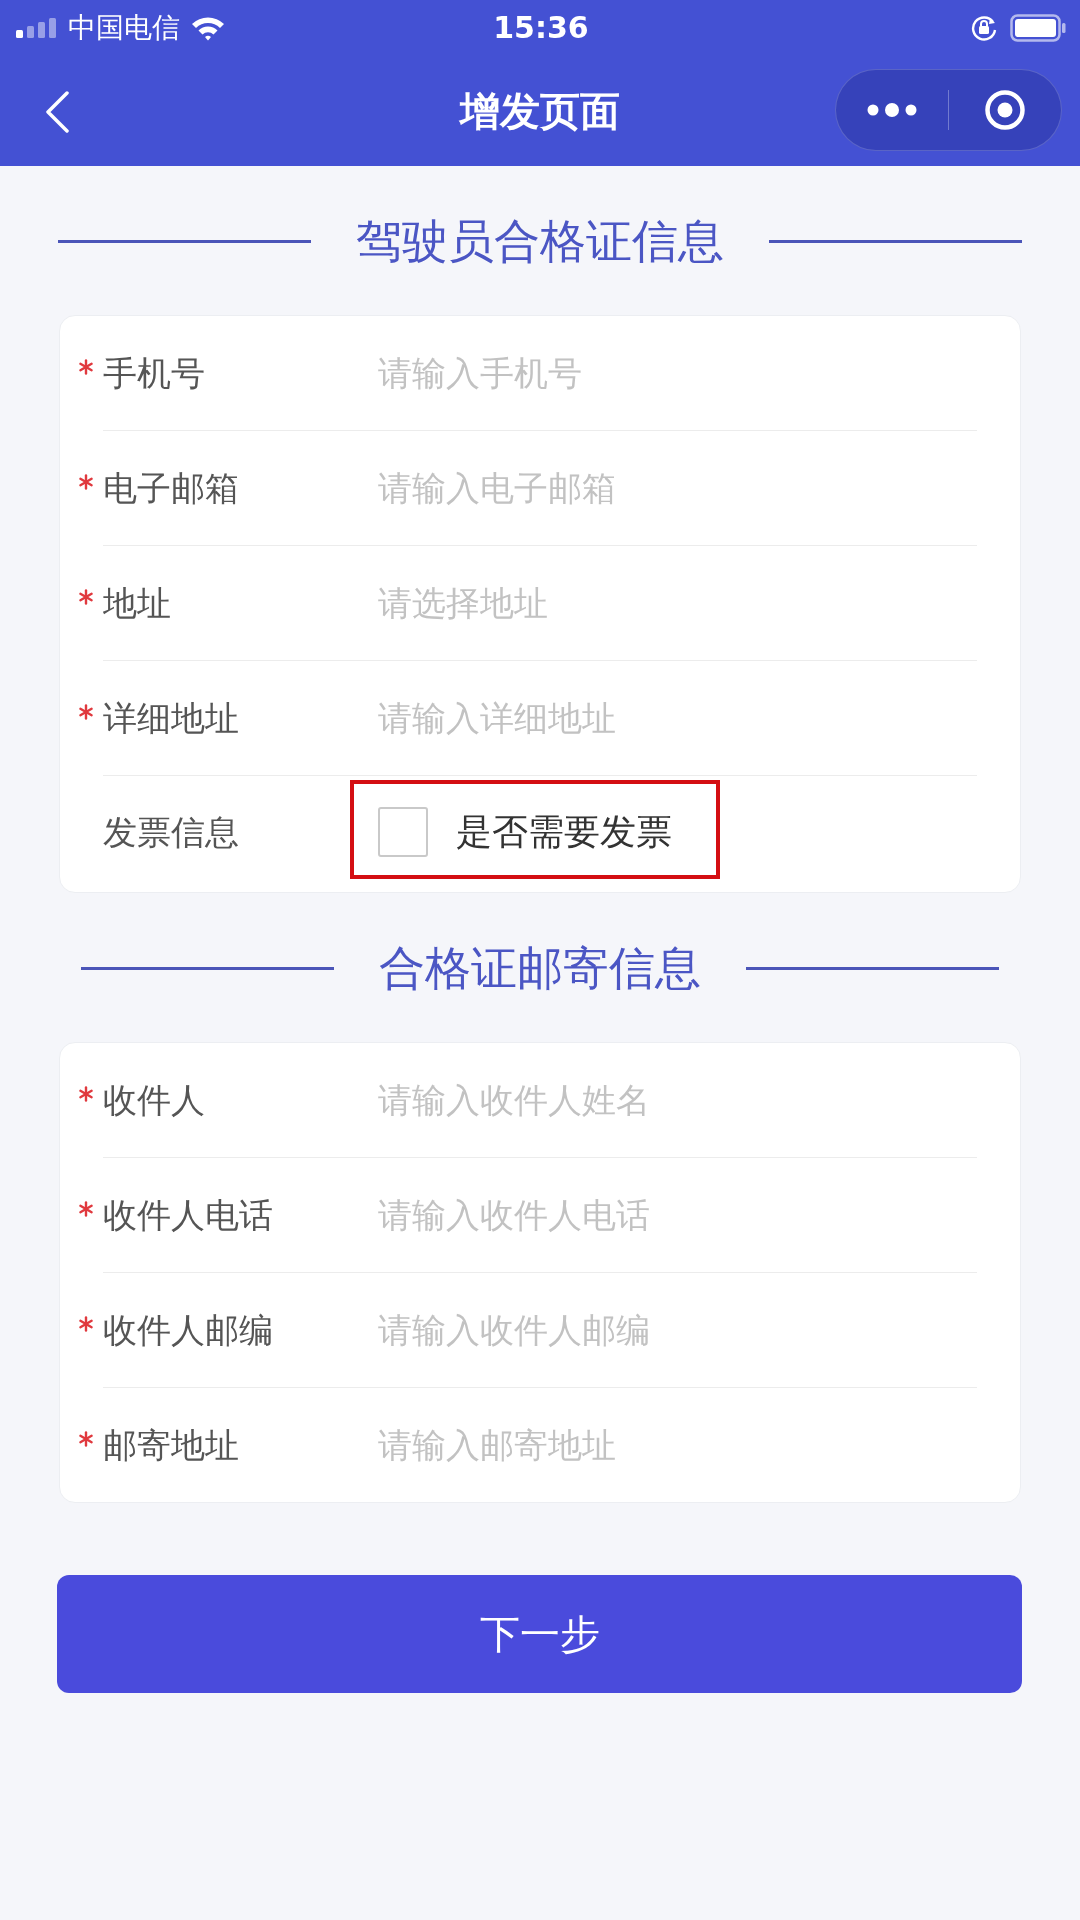 The width and height of the screenshot is (1080, 1920). What do you see at coordinates (540, 111) in the screenshot?
I see `page-title: 增发页面` at bounding box center [540, 111].